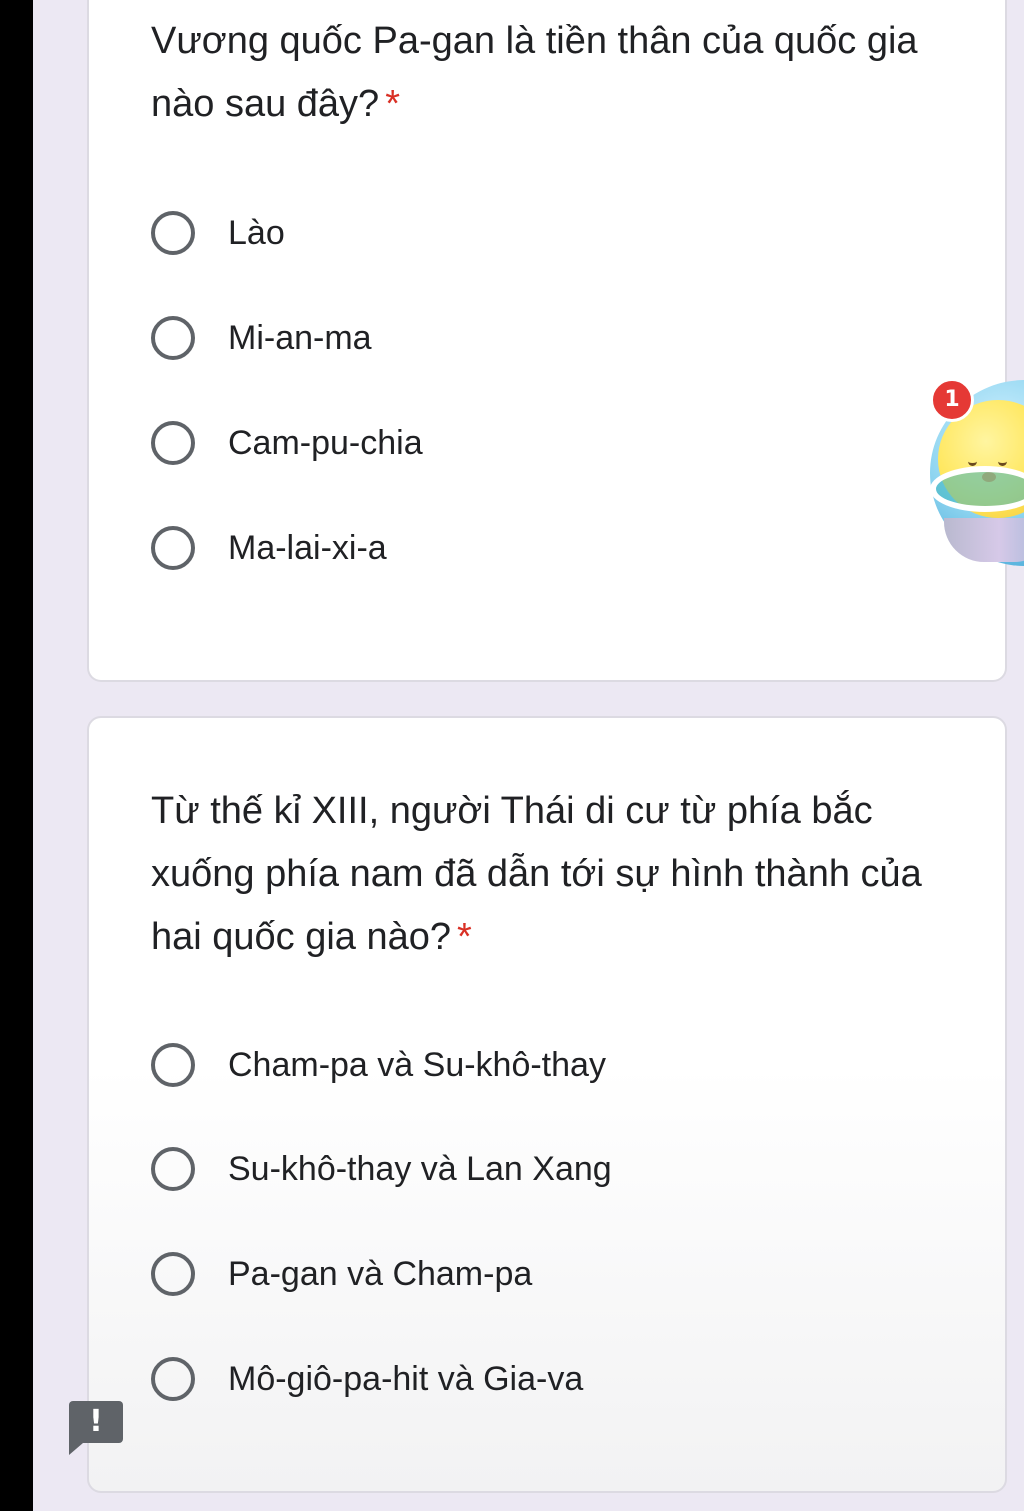 Image resolution: width=1024 pixels, height=1511 pixels. I want to click on option-label: Mô-giô-pa-hit và Gia-va, so click(406, 1378).